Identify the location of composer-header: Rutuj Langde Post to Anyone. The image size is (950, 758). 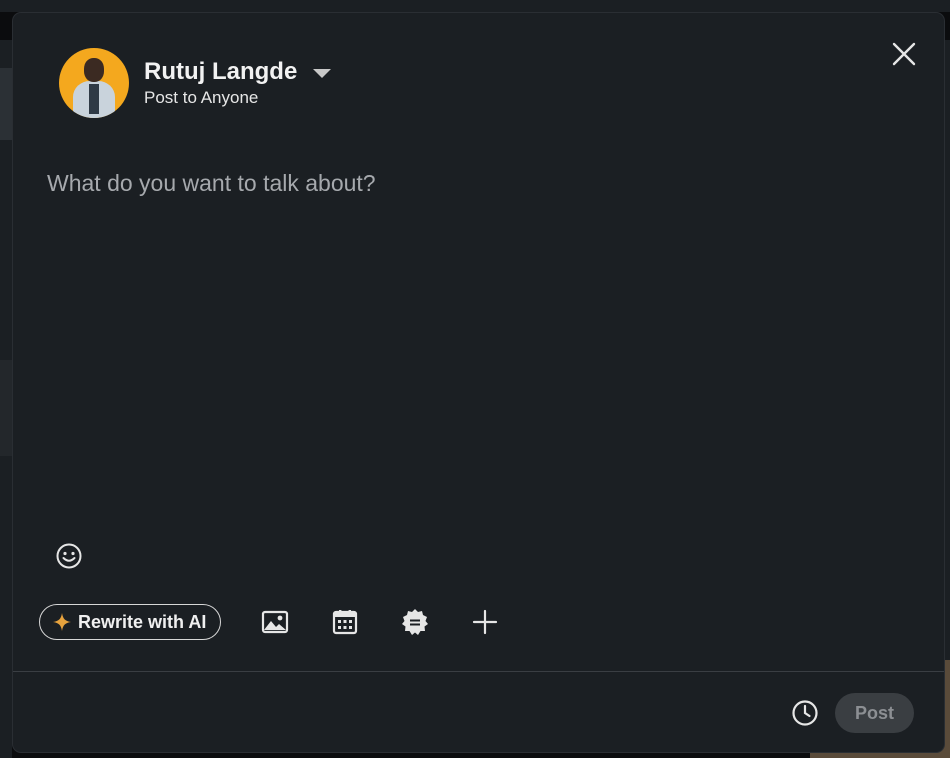
(195, 83).